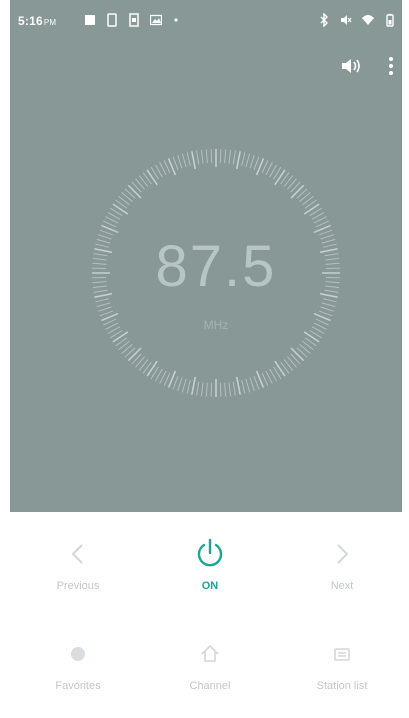  I want to click on previous-label: Previous, so click(78, 586).